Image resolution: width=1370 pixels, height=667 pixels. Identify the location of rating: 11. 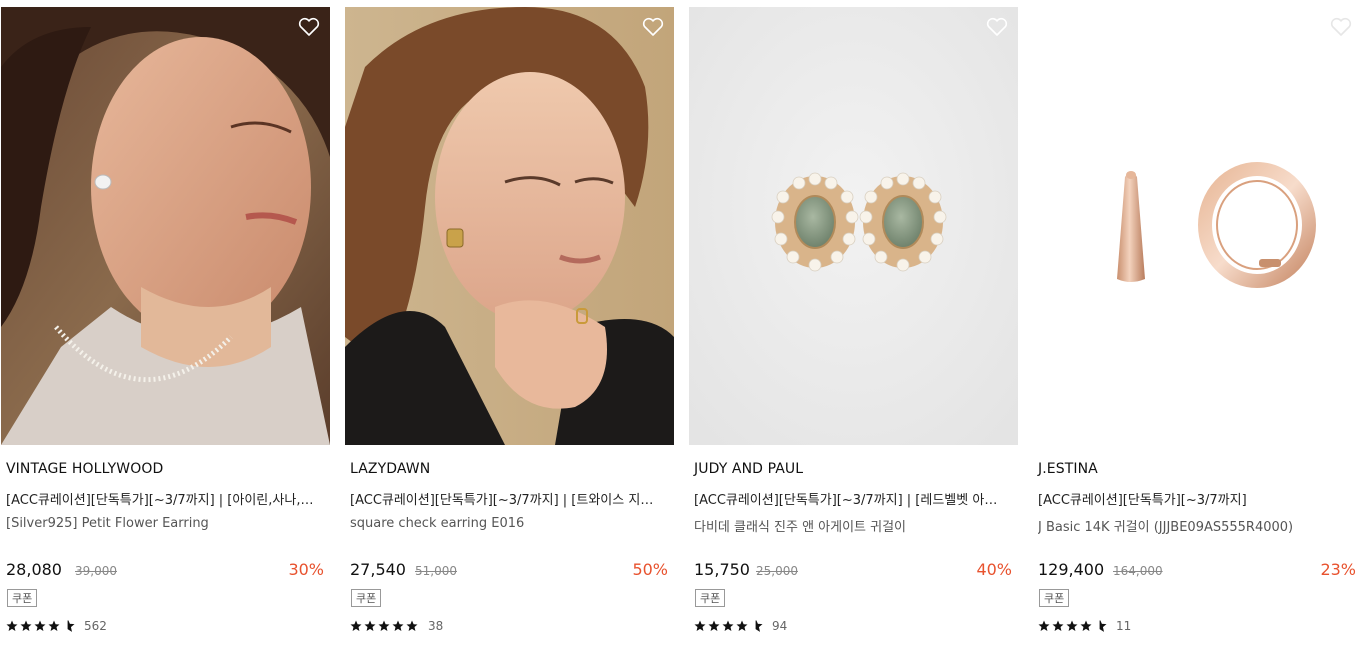
(1084, 626).